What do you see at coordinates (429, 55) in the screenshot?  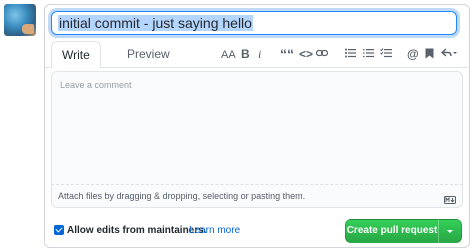 I see `saved-reply-icon` at bounding box center [429, 55].